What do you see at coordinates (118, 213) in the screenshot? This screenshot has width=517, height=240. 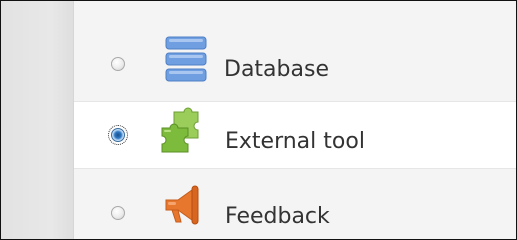 I see `feedback-radio` at bounding box center [118, 213].